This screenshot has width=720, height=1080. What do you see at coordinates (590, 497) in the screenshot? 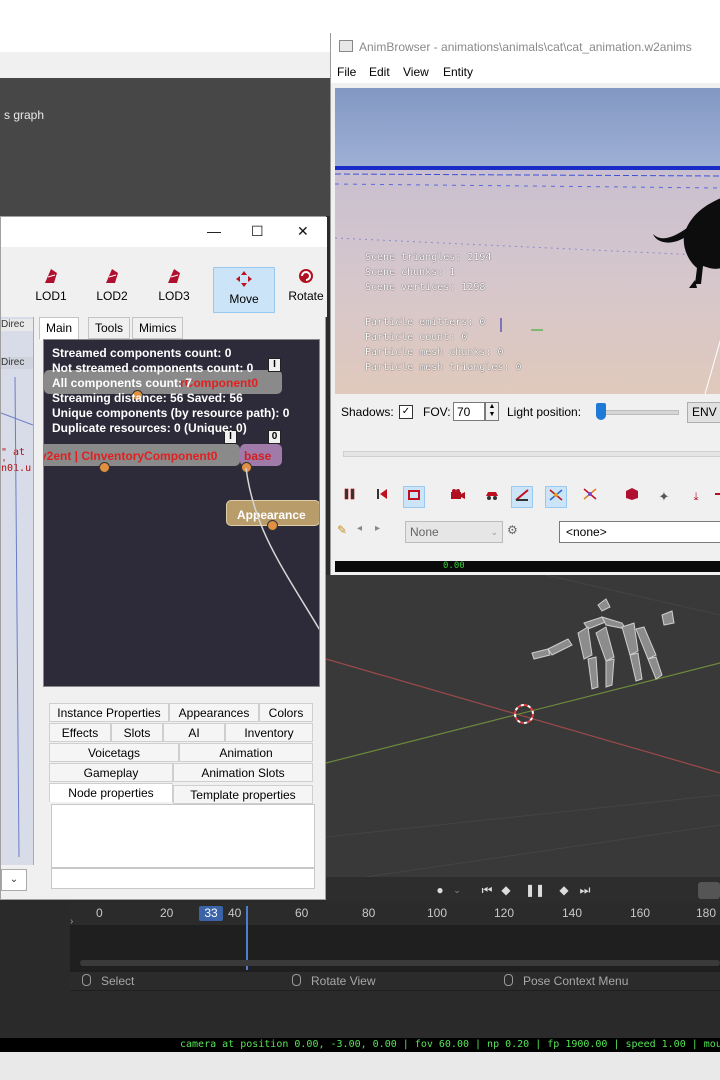
I see `effects-icon` at bounding box center [590, 497].